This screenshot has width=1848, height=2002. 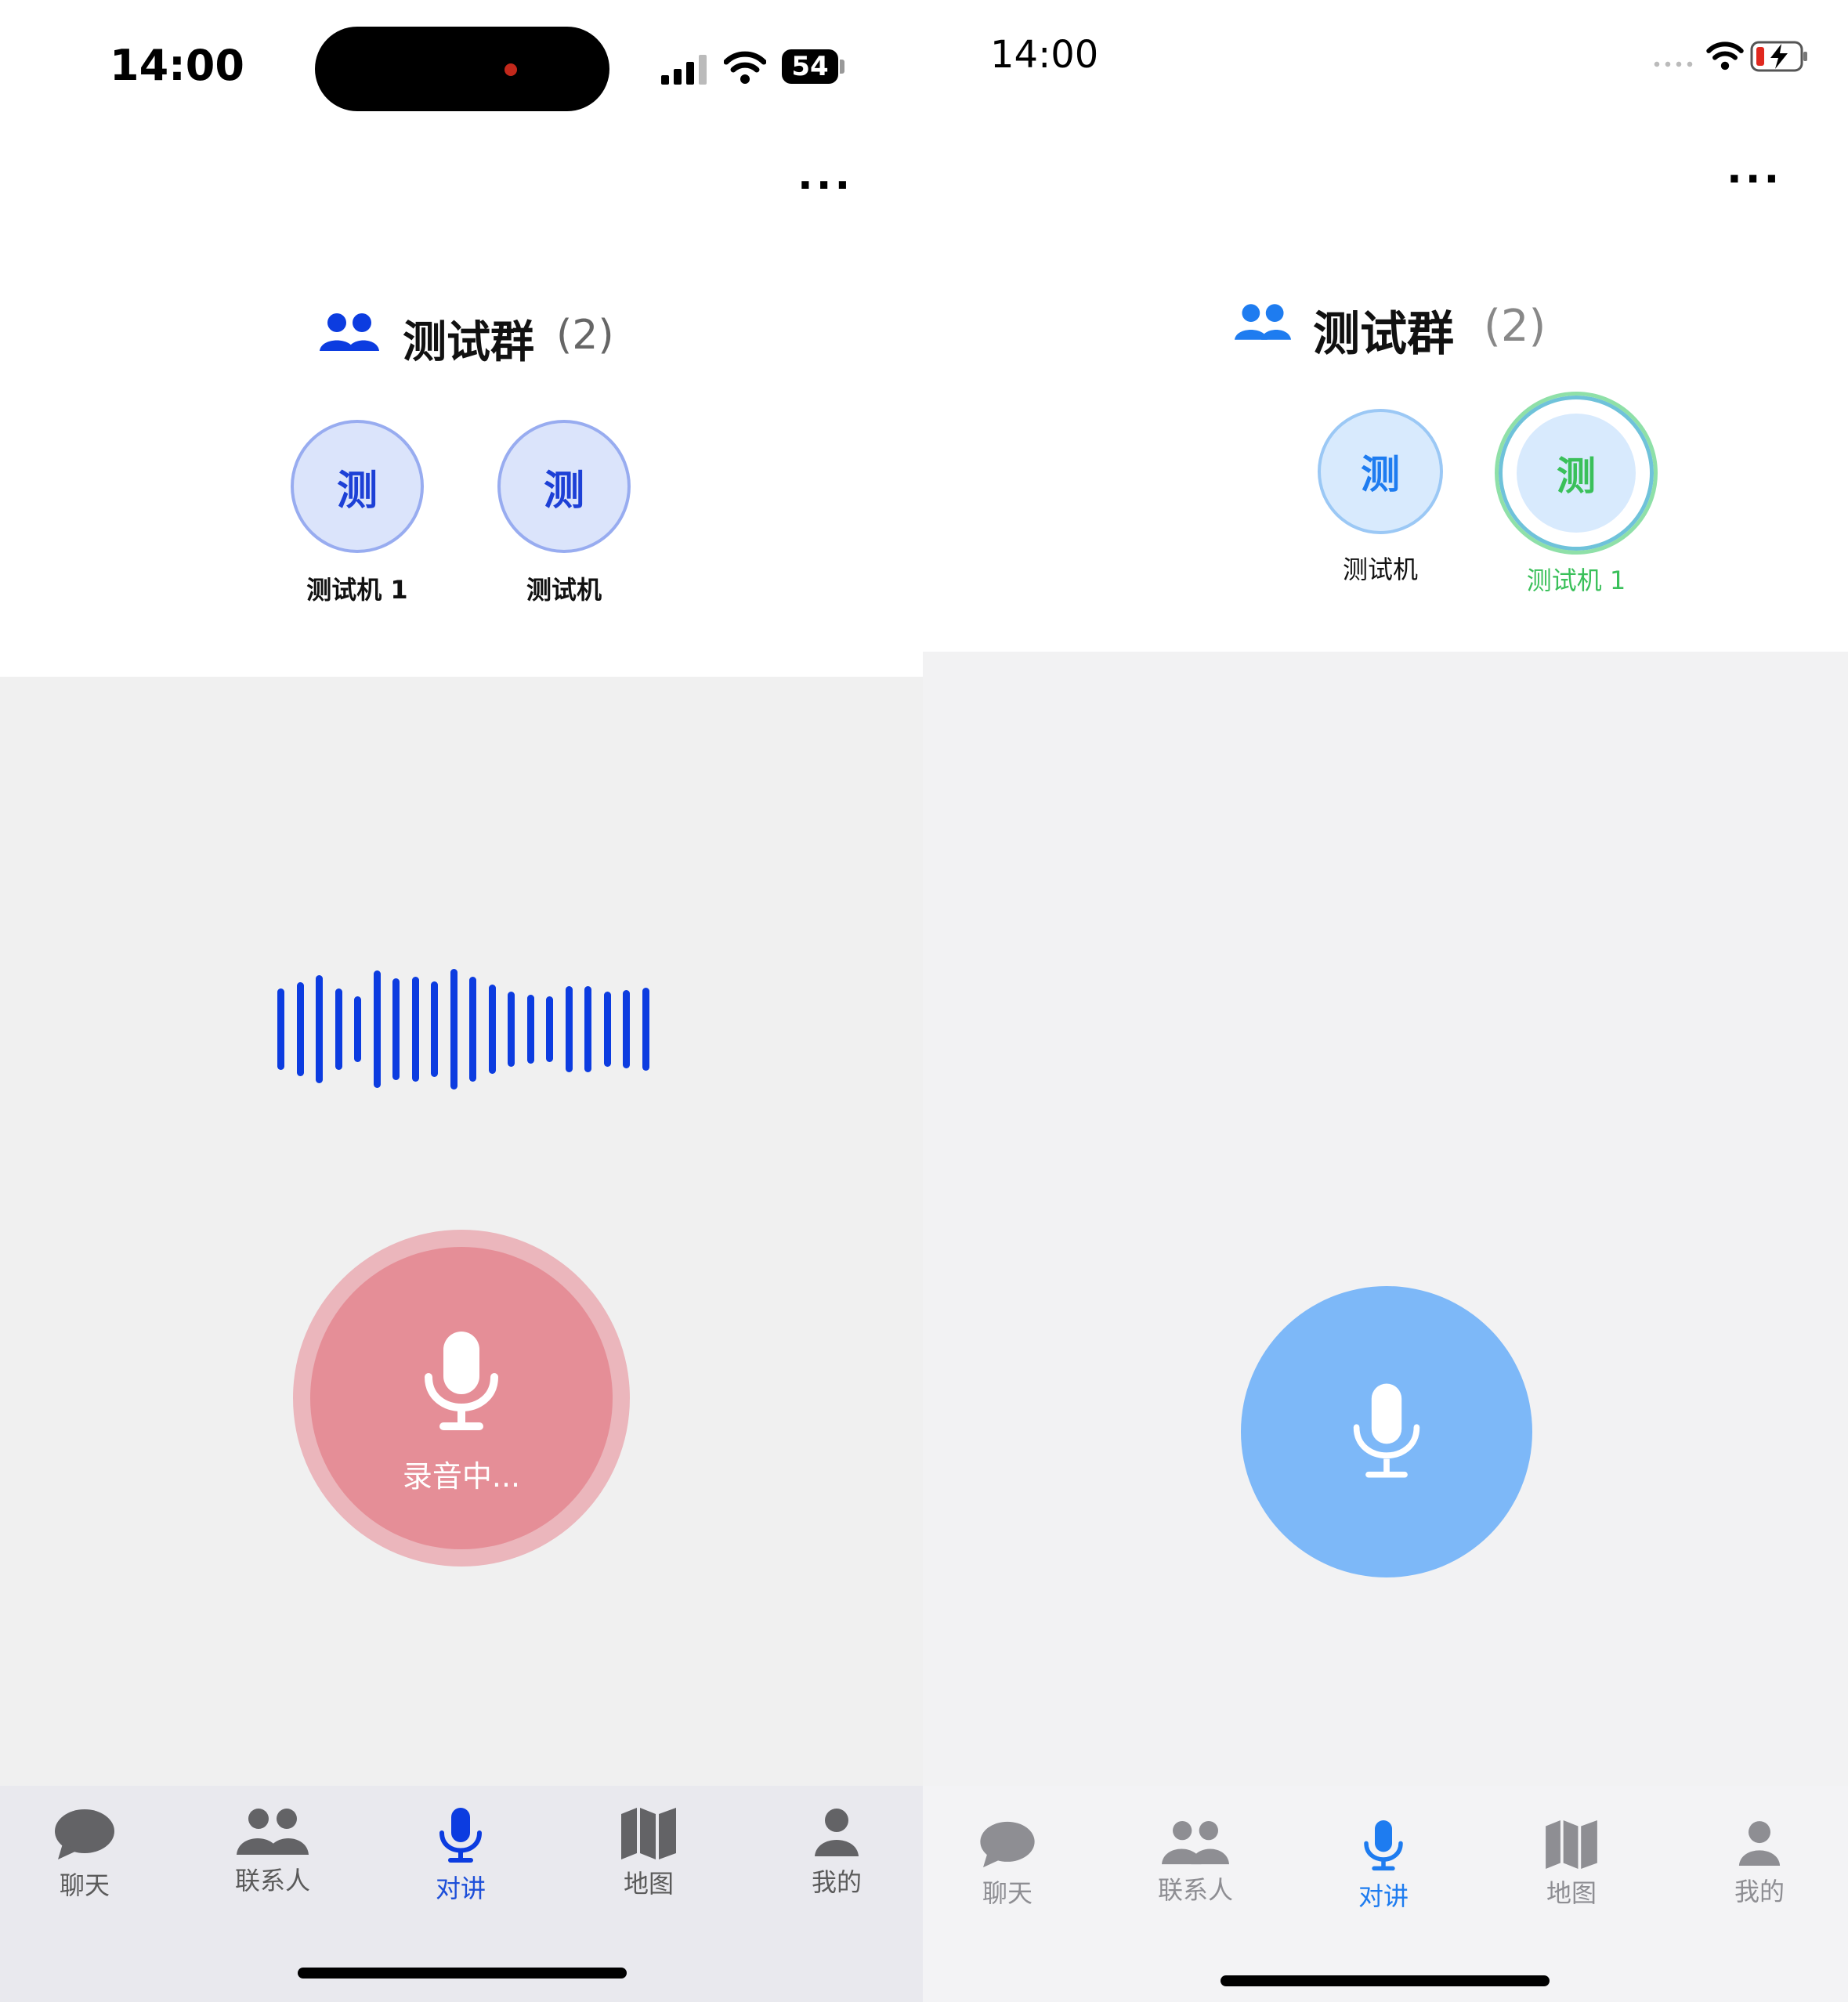 I want to click on cellular-signal-icon, so click(x=684, y=70).